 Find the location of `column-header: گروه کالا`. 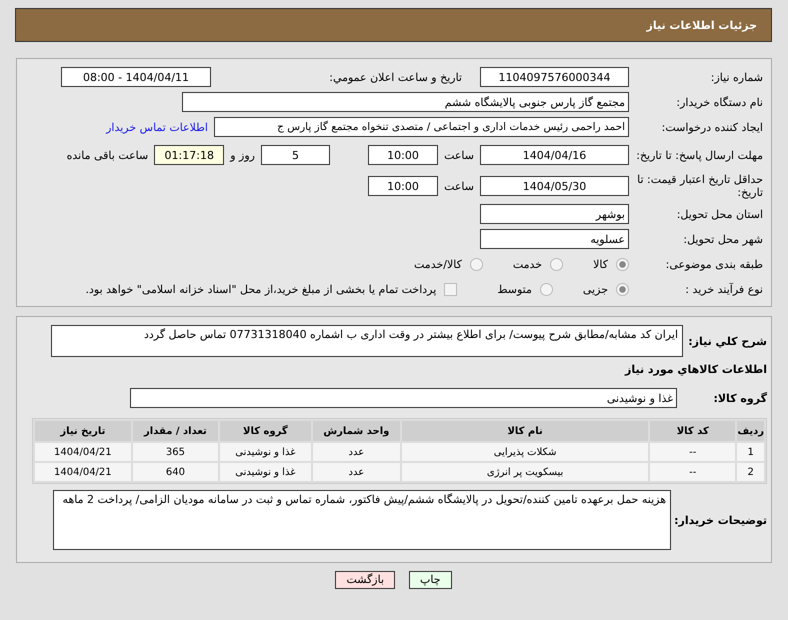

column-header: گروه کالا is located at coordinates (265, 431).